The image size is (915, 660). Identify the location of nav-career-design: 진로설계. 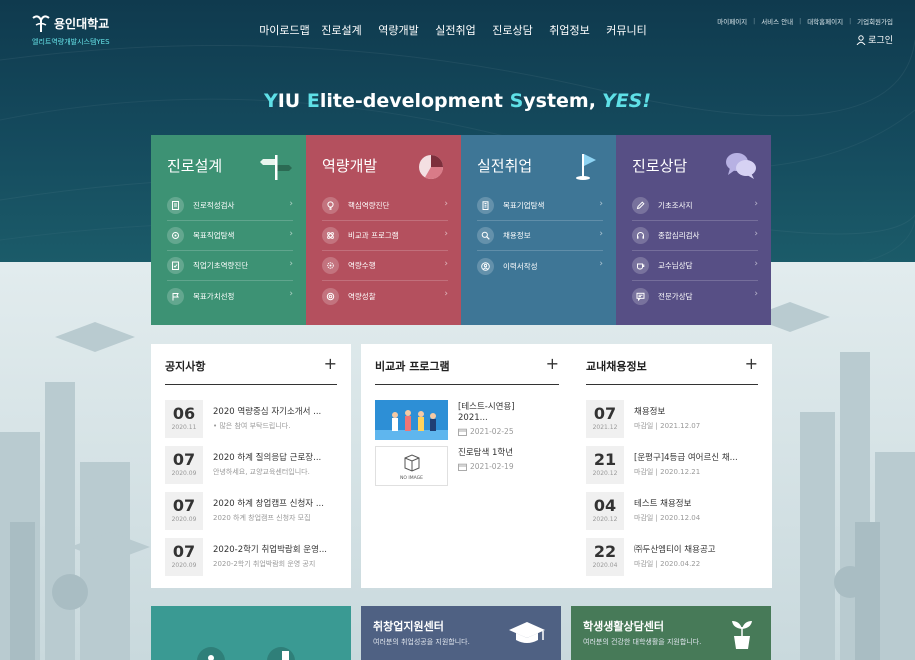
(341, 30).